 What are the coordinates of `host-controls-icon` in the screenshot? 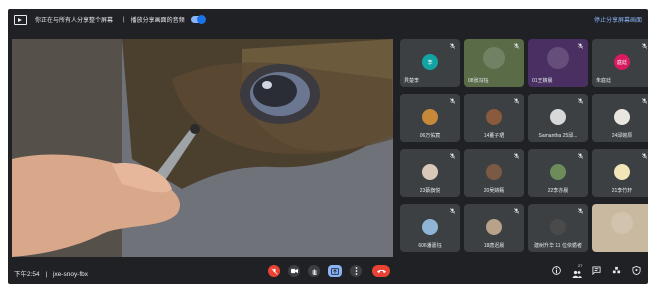 It's located at (636, 270).